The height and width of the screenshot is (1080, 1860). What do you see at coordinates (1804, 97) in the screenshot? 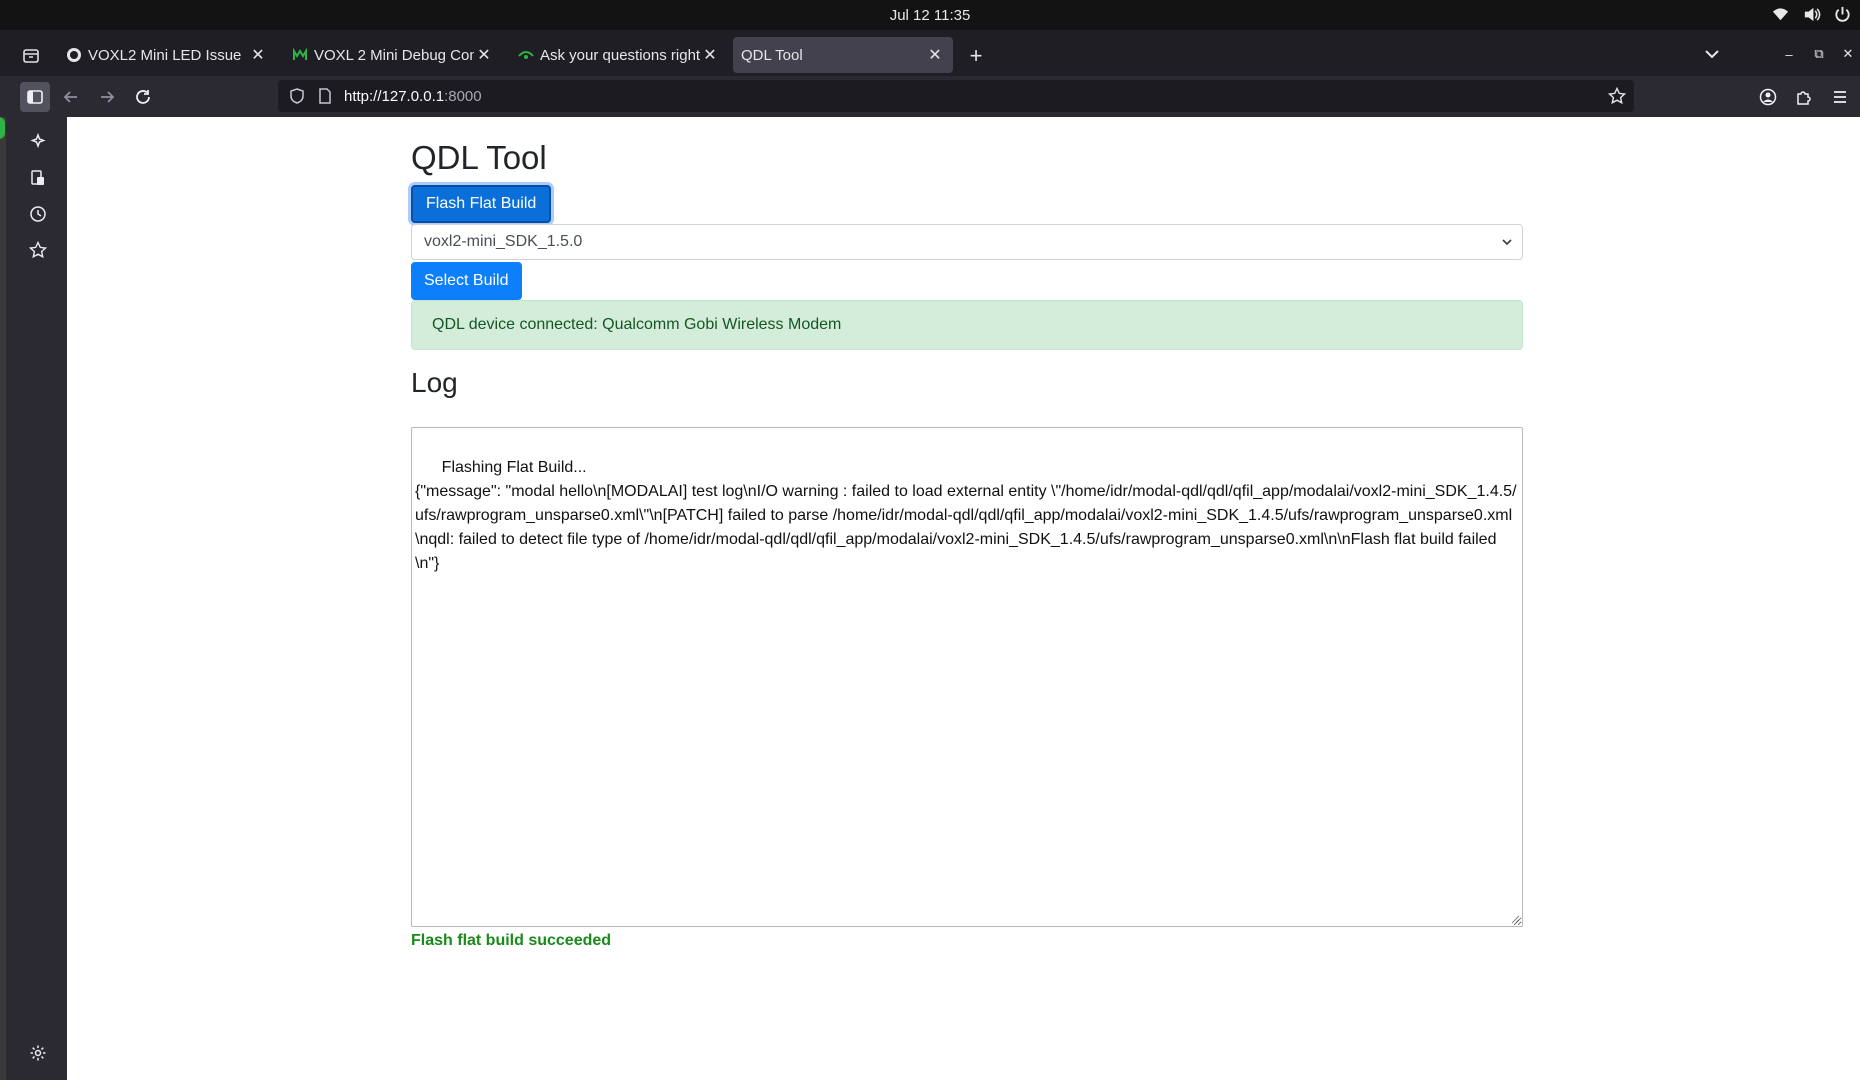
I see `extensions-icon` at bounding box center [1804, 97].